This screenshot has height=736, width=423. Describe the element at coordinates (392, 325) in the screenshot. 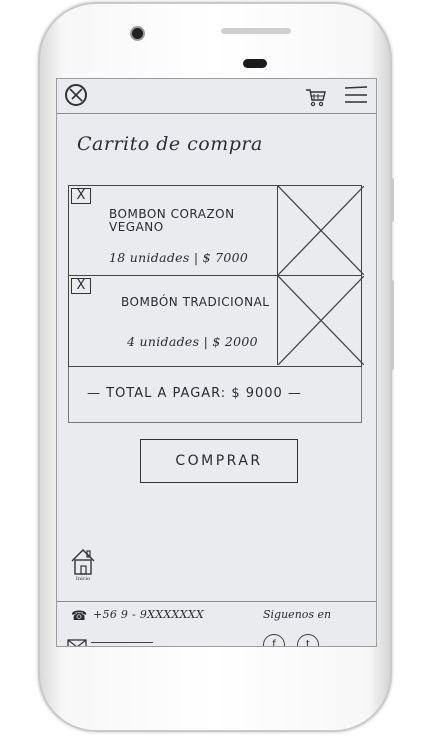

I see `power-button` at that location.